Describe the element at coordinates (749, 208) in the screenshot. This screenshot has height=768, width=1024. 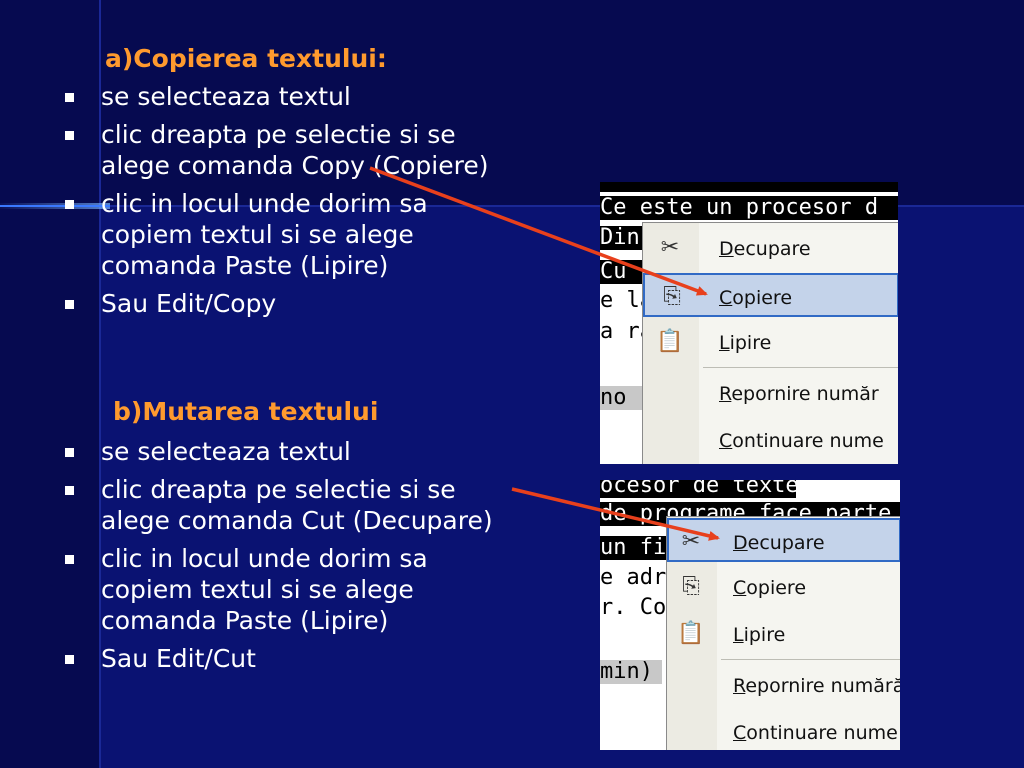
I see `doc-line-dark: Ce este un procesor d` at that location.